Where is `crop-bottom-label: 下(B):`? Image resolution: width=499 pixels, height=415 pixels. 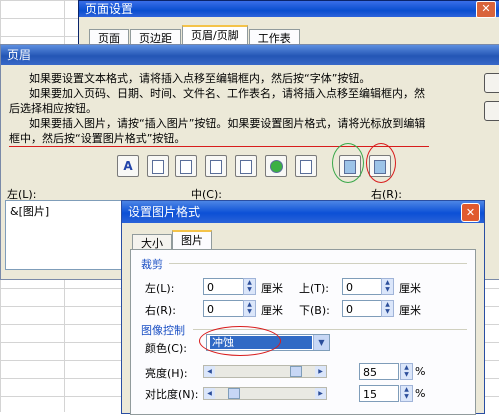 crop-bottom-label: 下(B): is located at coordinates (314, 310).